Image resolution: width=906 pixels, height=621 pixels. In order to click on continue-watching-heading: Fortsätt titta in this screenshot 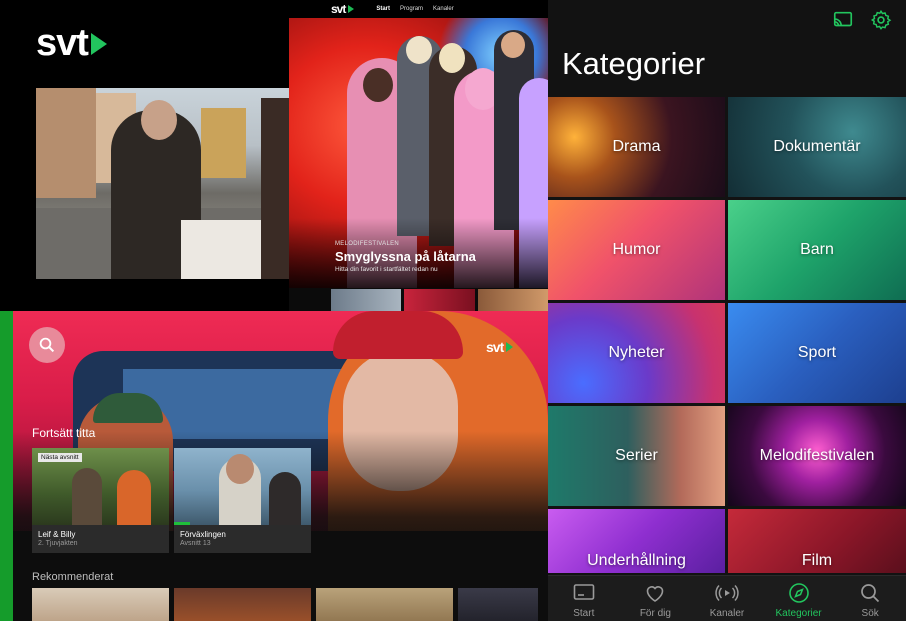, I will do `click(64, 433)`.